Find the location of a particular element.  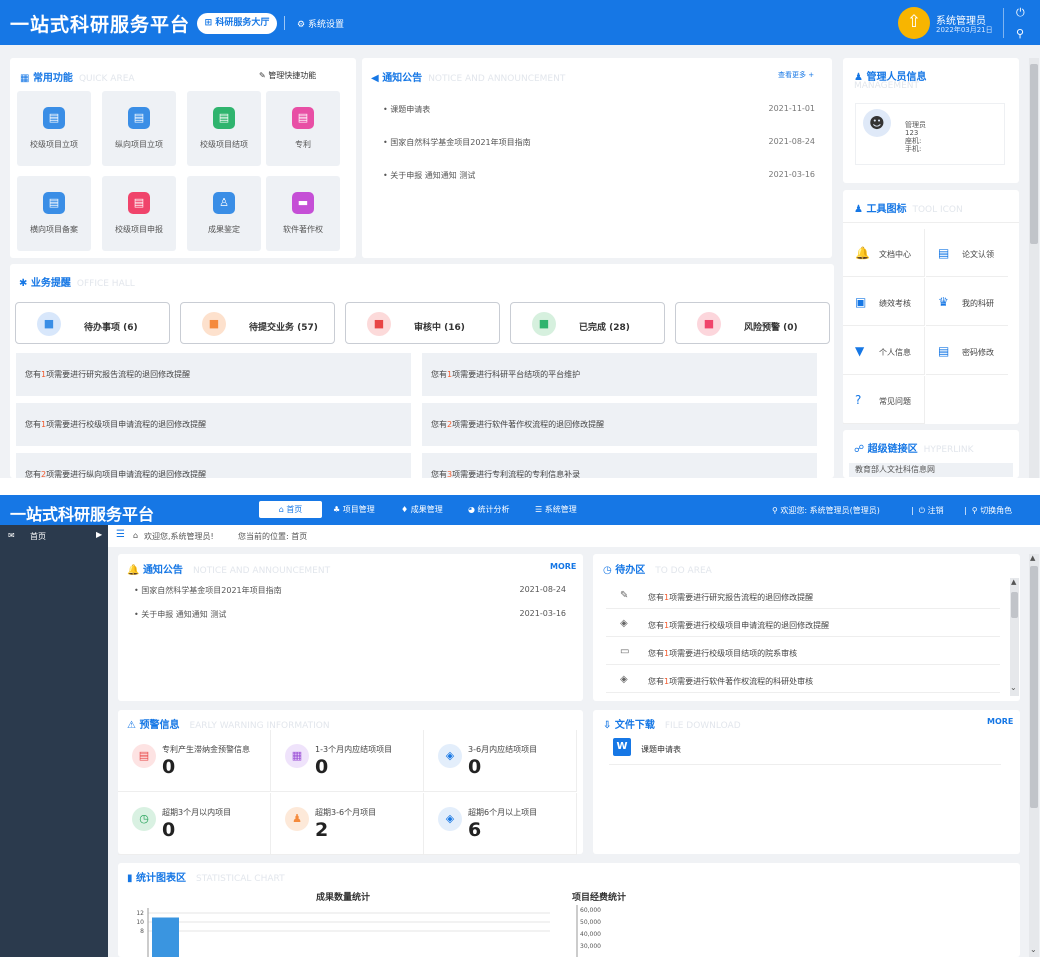

warning-item: ▦ 1-3个月内应结项项目 0 is located at coordinates (347, 761).